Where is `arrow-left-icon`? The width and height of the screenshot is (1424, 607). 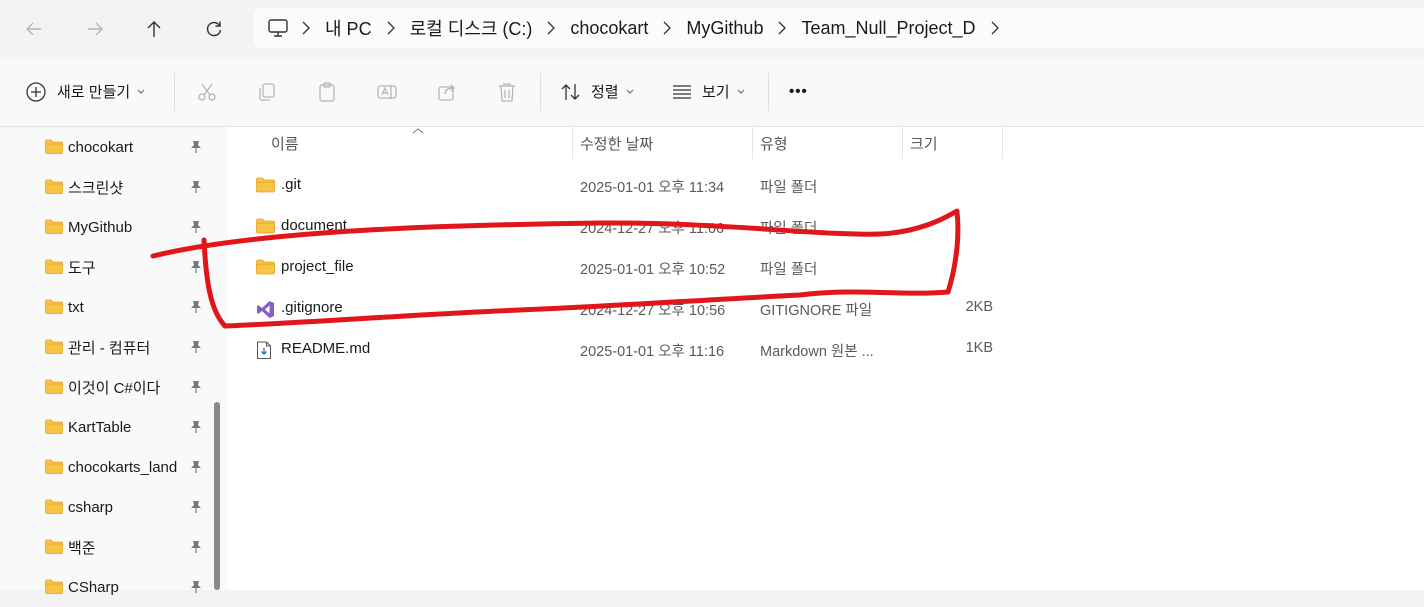 arrow-left-icon is located at coordinates (33, 29).